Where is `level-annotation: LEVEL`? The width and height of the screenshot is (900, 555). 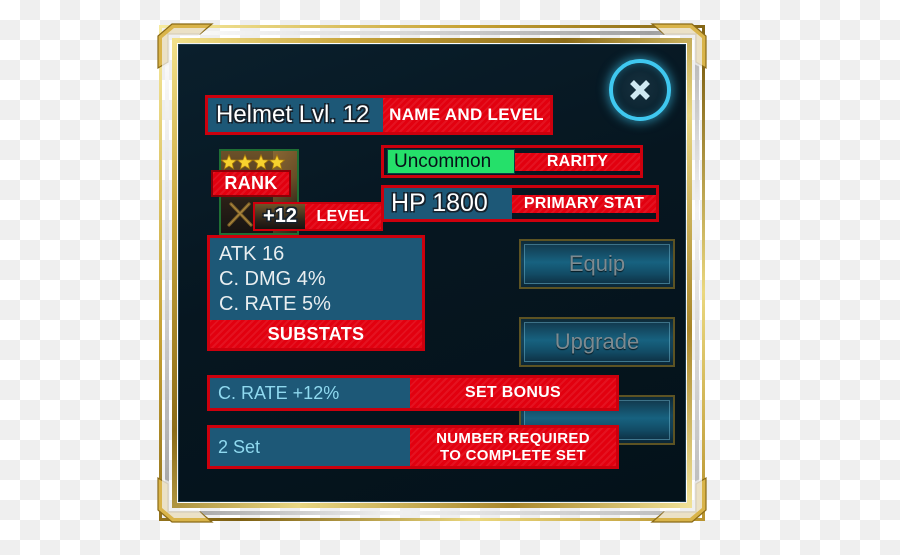
level-annotation: LEVEL is located at coordinates (343, 216).